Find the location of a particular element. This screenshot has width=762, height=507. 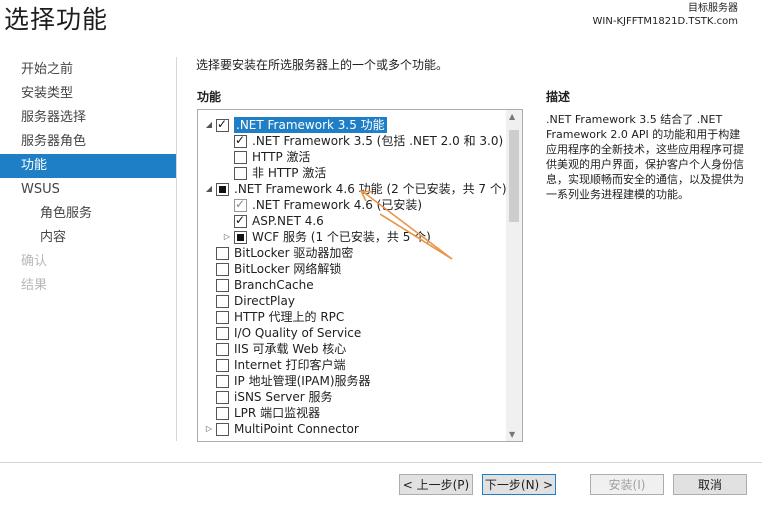

nav-divider is located at coordinates (176, 249).